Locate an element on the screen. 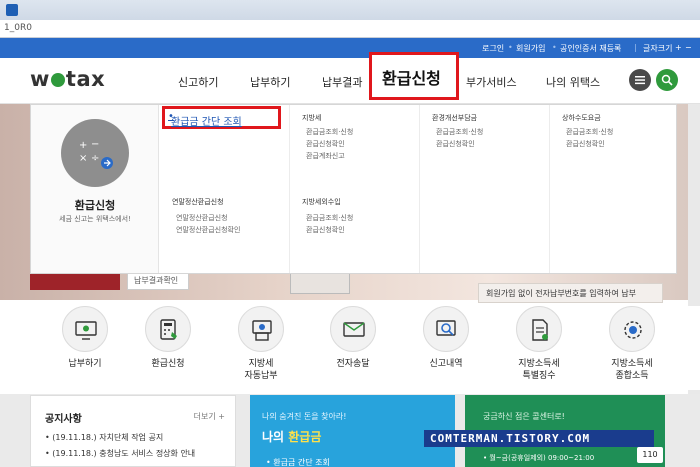 The width and height of the screenshot is (700, 467). quick-refund-lookup-highlighted: • 환급금 간단 조회 is located at coordinates (221, 117).